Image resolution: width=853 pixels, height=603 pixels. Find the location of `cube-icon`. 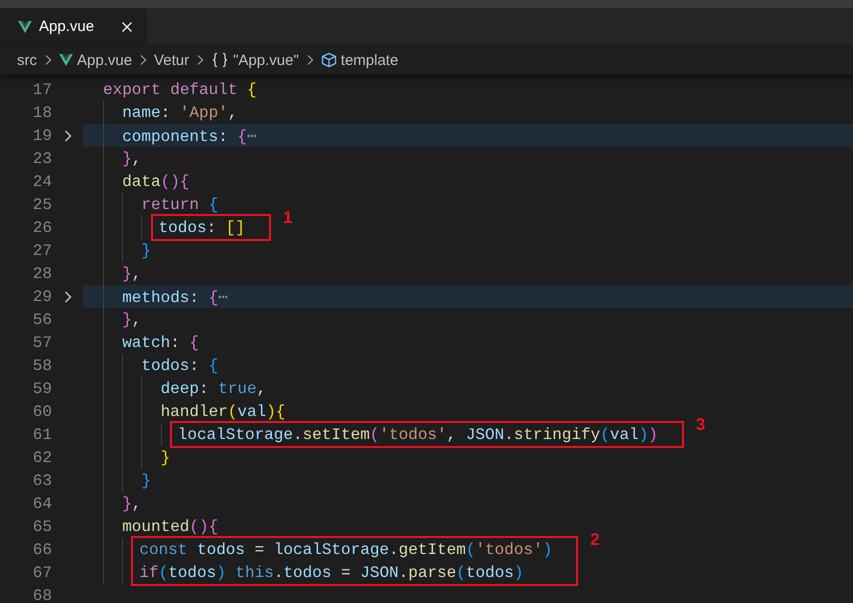

cube-icon is located at coordinates (328, 60).